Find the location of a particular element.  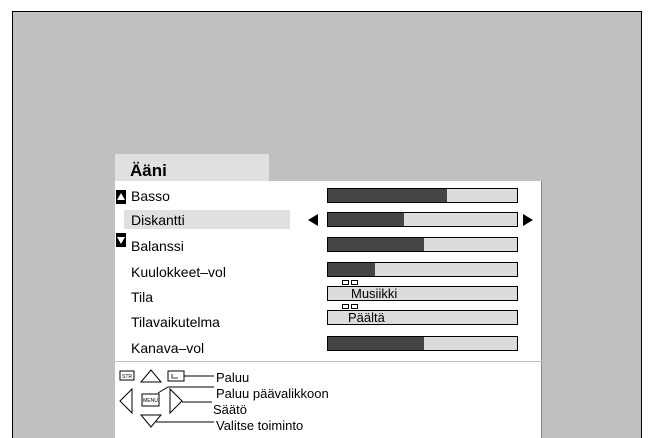

increase-arrow-icon is located at coordinates (528, 220).